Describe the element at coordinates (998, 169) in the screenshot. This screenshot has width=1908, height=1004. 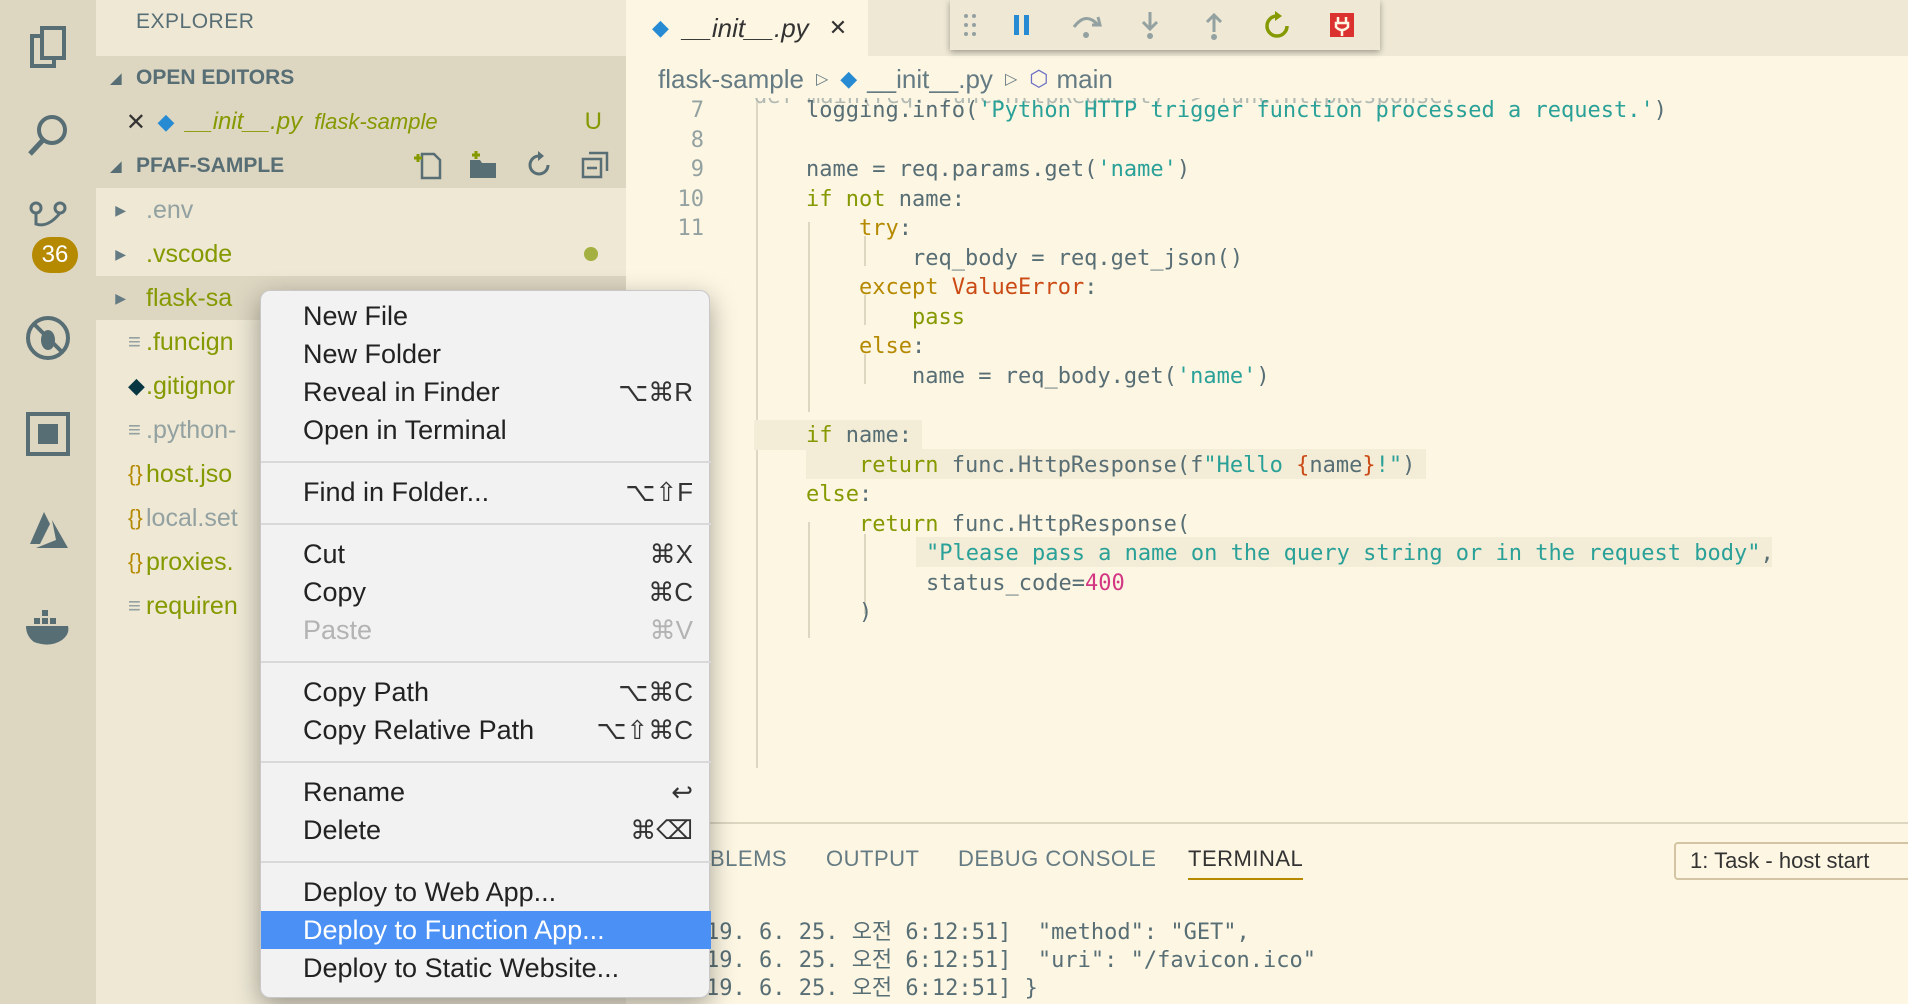
I see `code-line: name = req.params.get('name')` at that location.